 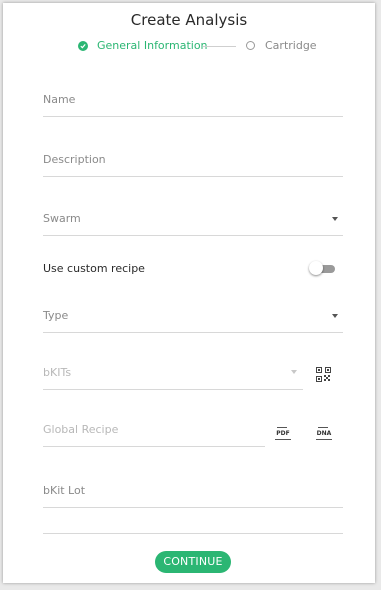 What do you see at coordinates (154, 434) in the screenshot?
I see `global-recipe-field: Global Recipe` at bounding box center [154, 434].